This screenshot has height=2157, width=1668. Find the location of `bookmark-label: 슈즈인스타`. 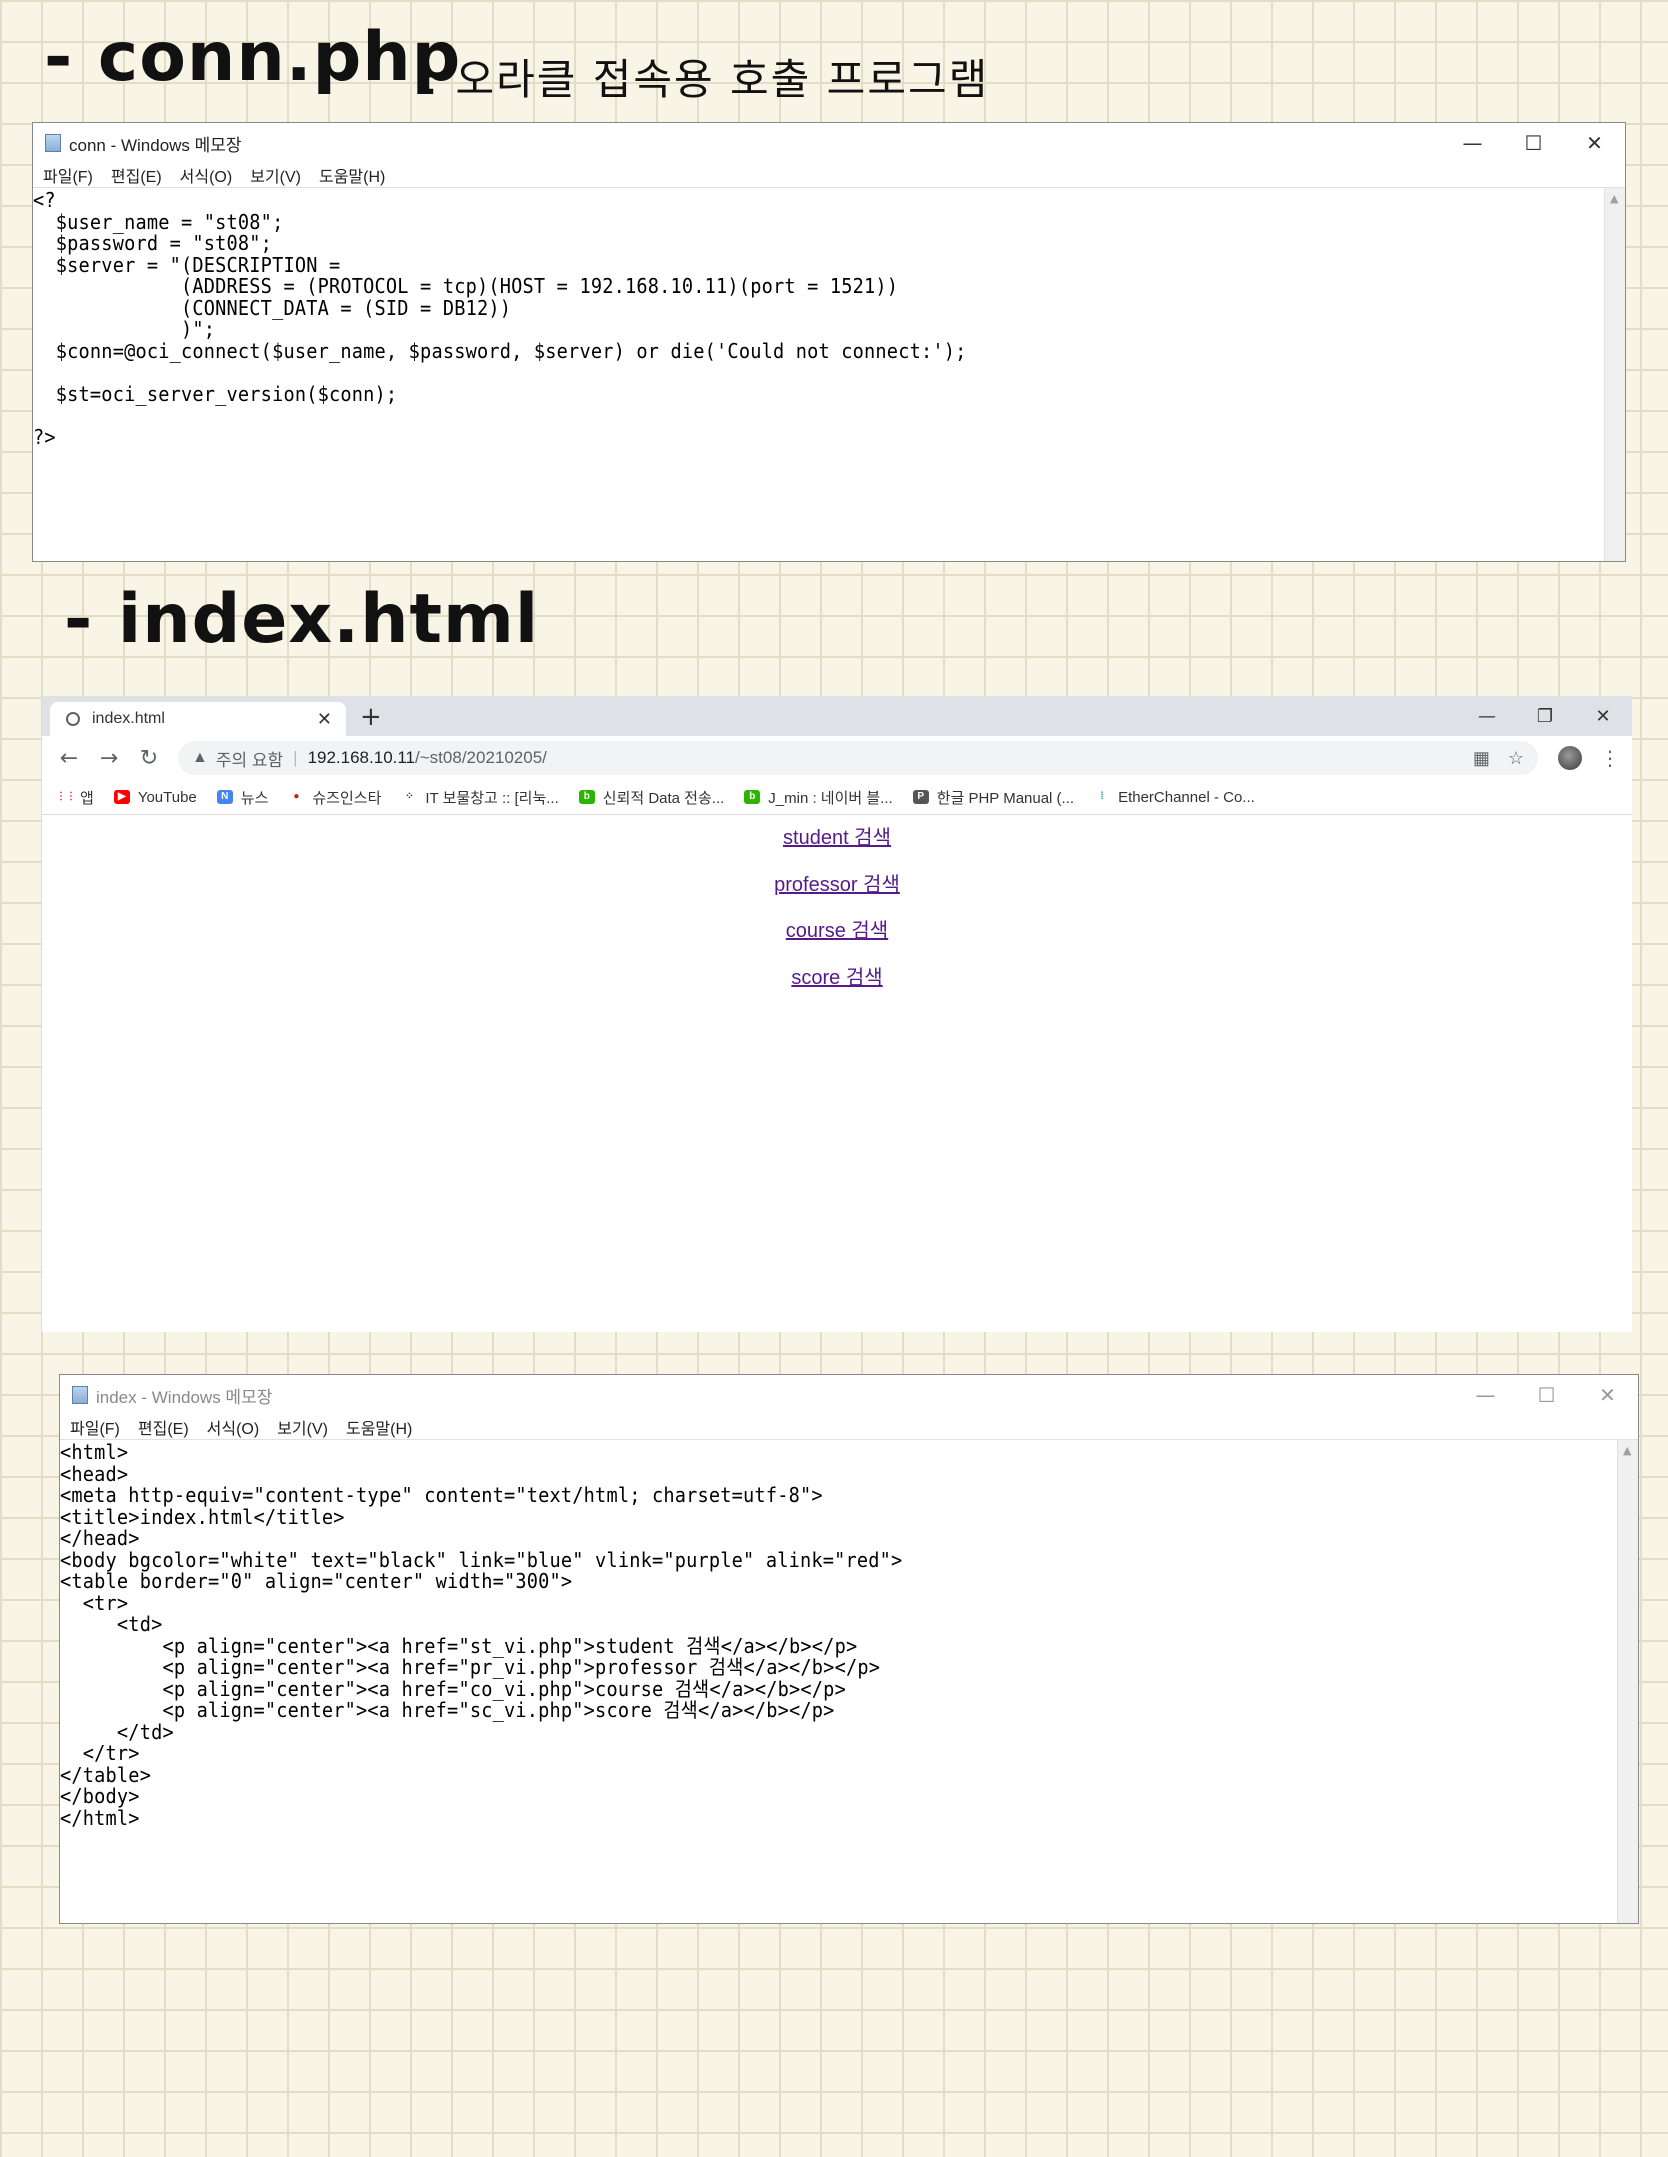

bookmark-label: 슈즈인스타 is located at coordinates (347, 798).